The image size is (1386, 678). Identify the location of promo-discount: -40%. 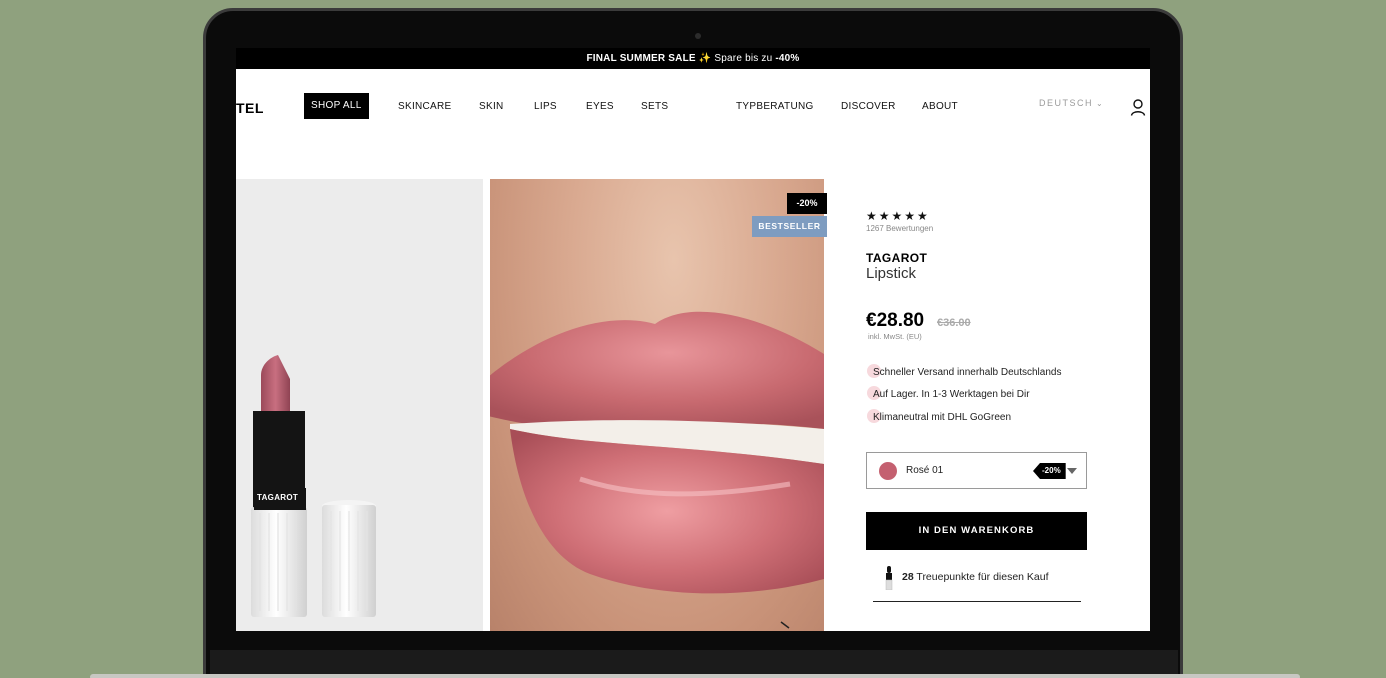
(787, 58).